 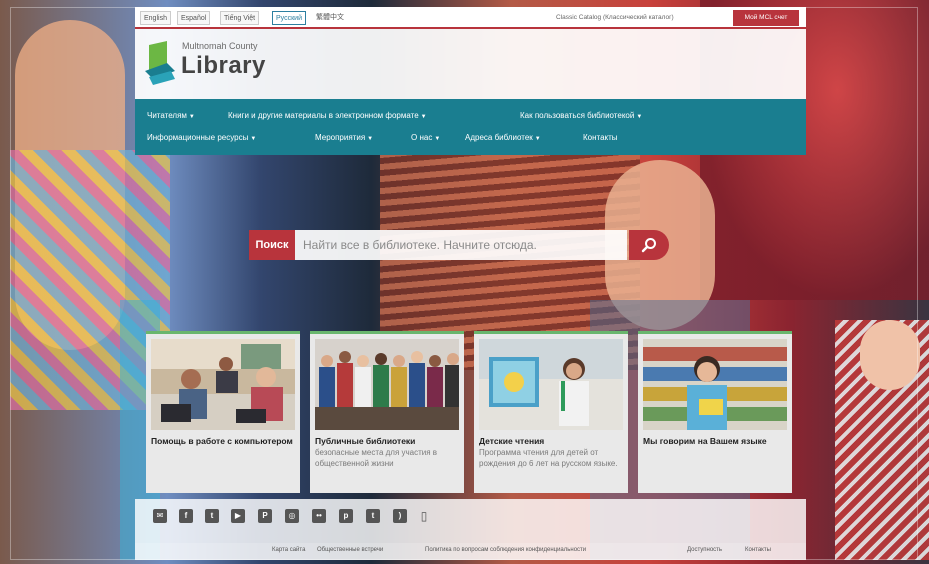 What do you see at coordinates (194, 18) in the screenshot?
I see `lang-espanol: Español` at bounding box center [194, 18].